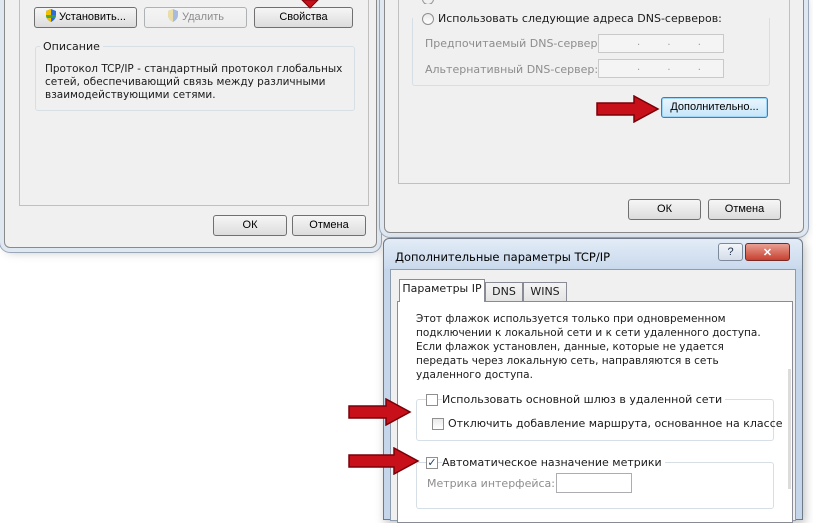 The width and height of the screenshot is (813, 523). I want to click on alternate-dns-field: . . ., so click(661, 68).